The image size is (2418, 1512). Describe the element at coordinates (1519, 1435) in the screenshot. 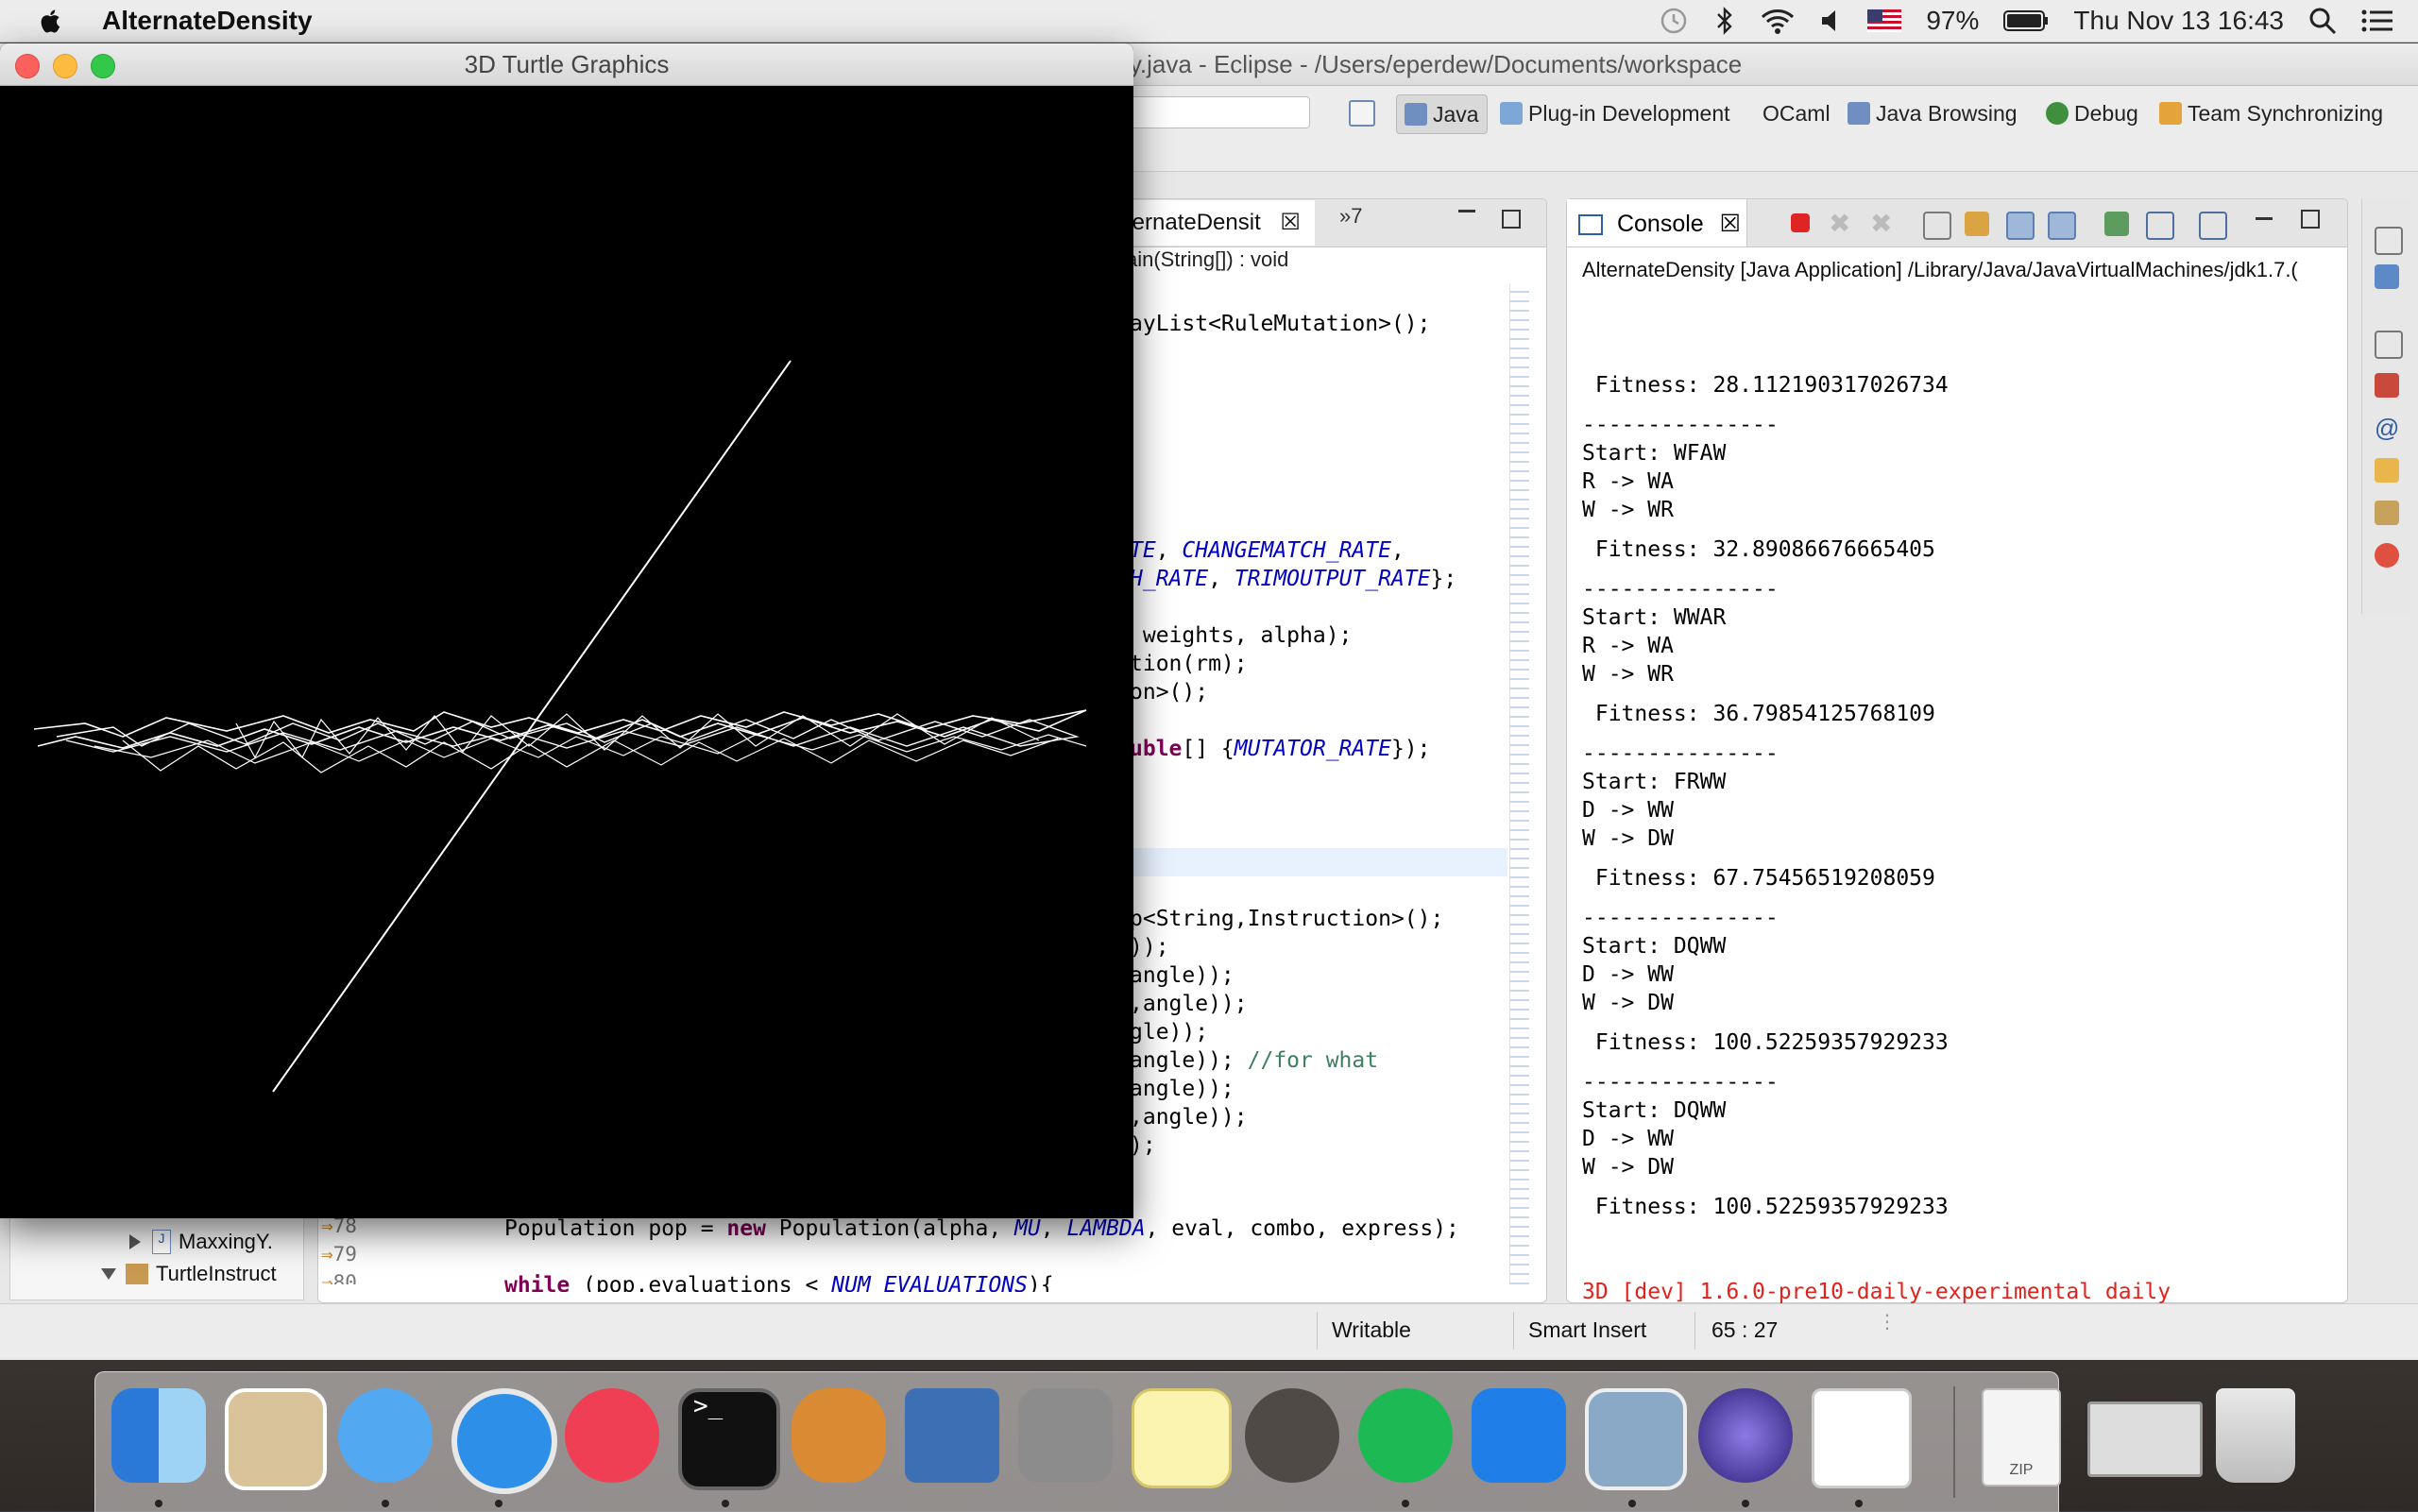

I see `xcode-icon` at that location.